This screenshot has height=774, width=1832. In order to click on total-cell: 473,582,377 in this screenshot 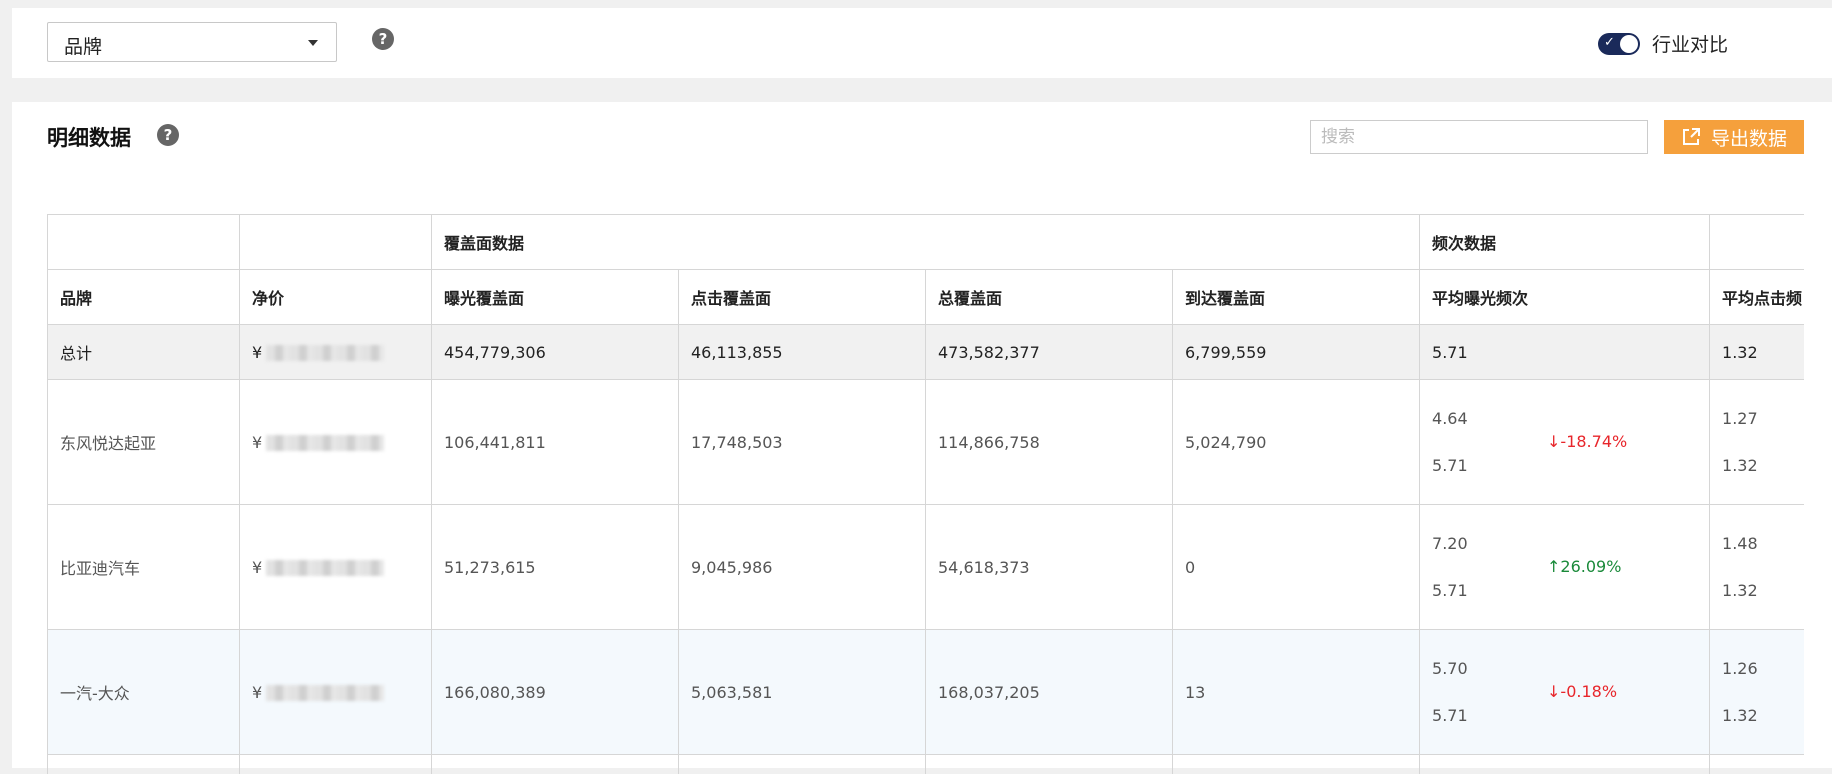, I will do `click(1049, 352)`.